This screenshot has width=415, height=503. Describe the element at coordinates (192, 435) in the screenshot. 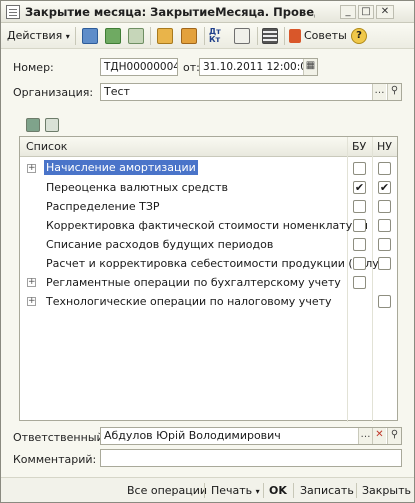

I see `responsible-value: Абдулов Юрій Володимирович` at that location.